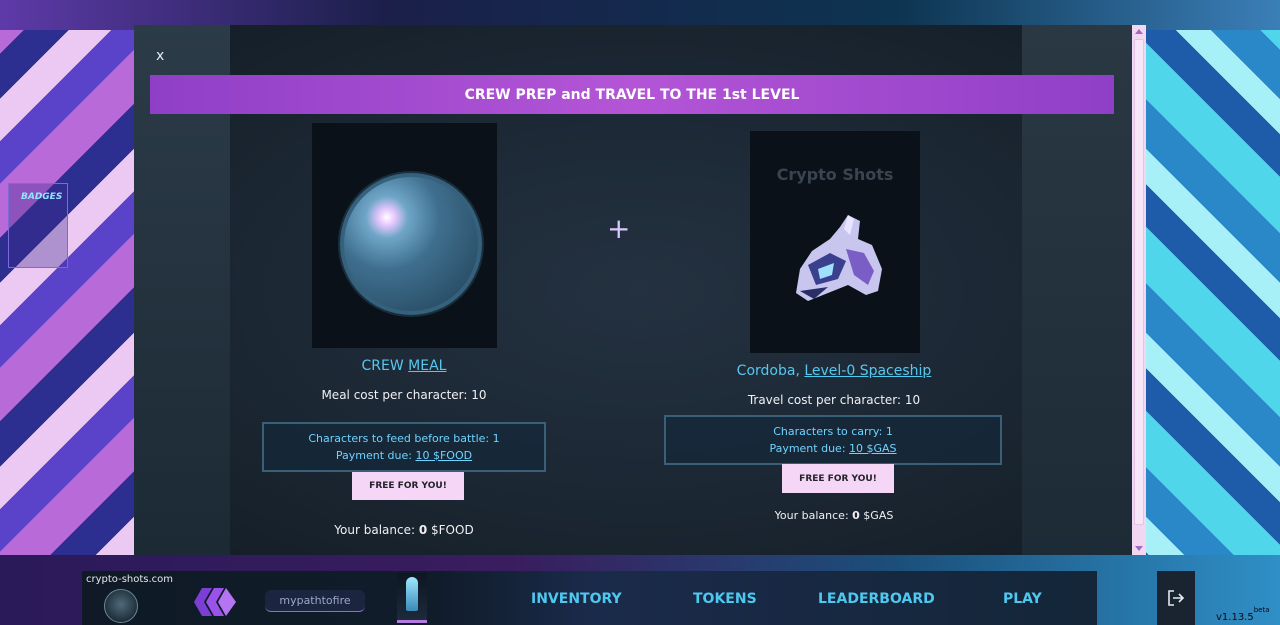  Describe the element at coordinates (856, 515) in the screenshot. I see `gas-balance-value: 0` at that location.